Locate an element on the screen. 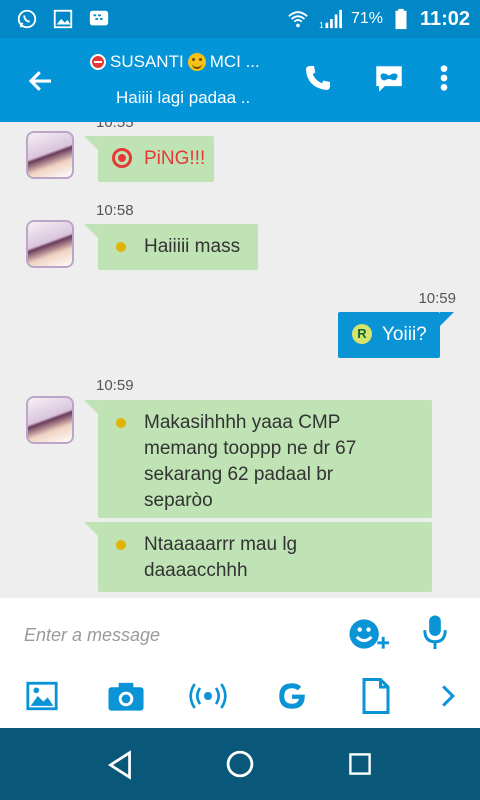  outgoing-message-bubble: R Yoiii? is located at coordinates (396, 335).